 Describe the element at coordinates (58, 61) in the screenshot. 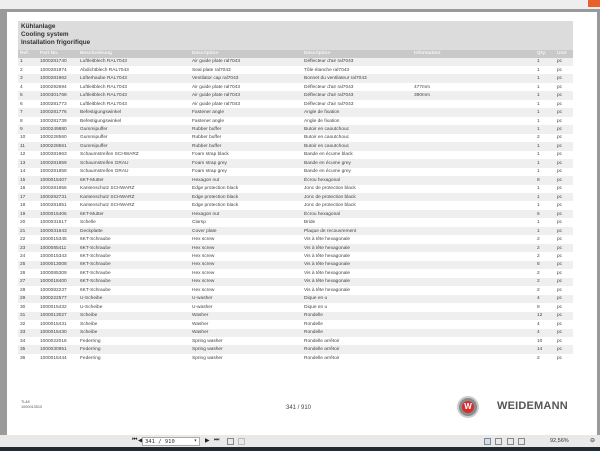

I see `cell-part-no: 1000281740` at that location.